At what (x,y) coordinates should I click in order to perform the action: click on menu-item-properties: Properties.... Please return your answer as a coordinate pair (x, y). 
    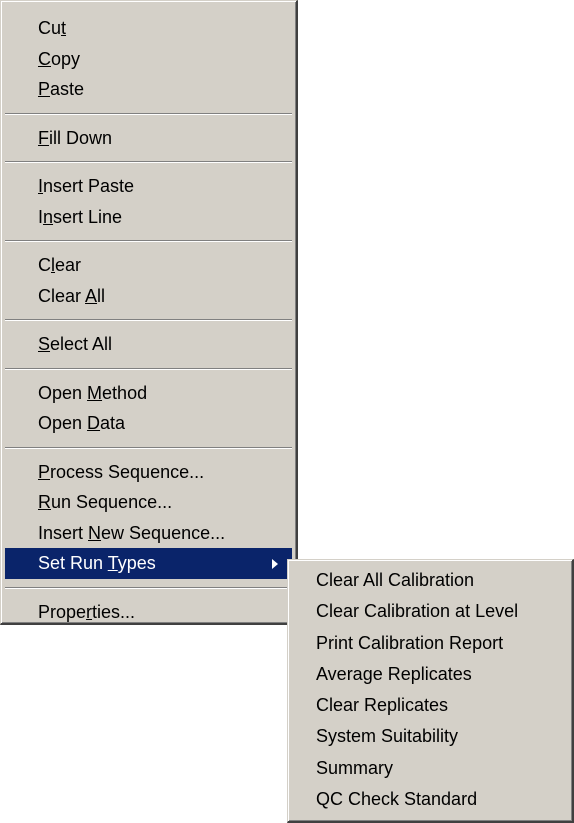
    Looking at the image, I should click on (148, 612).